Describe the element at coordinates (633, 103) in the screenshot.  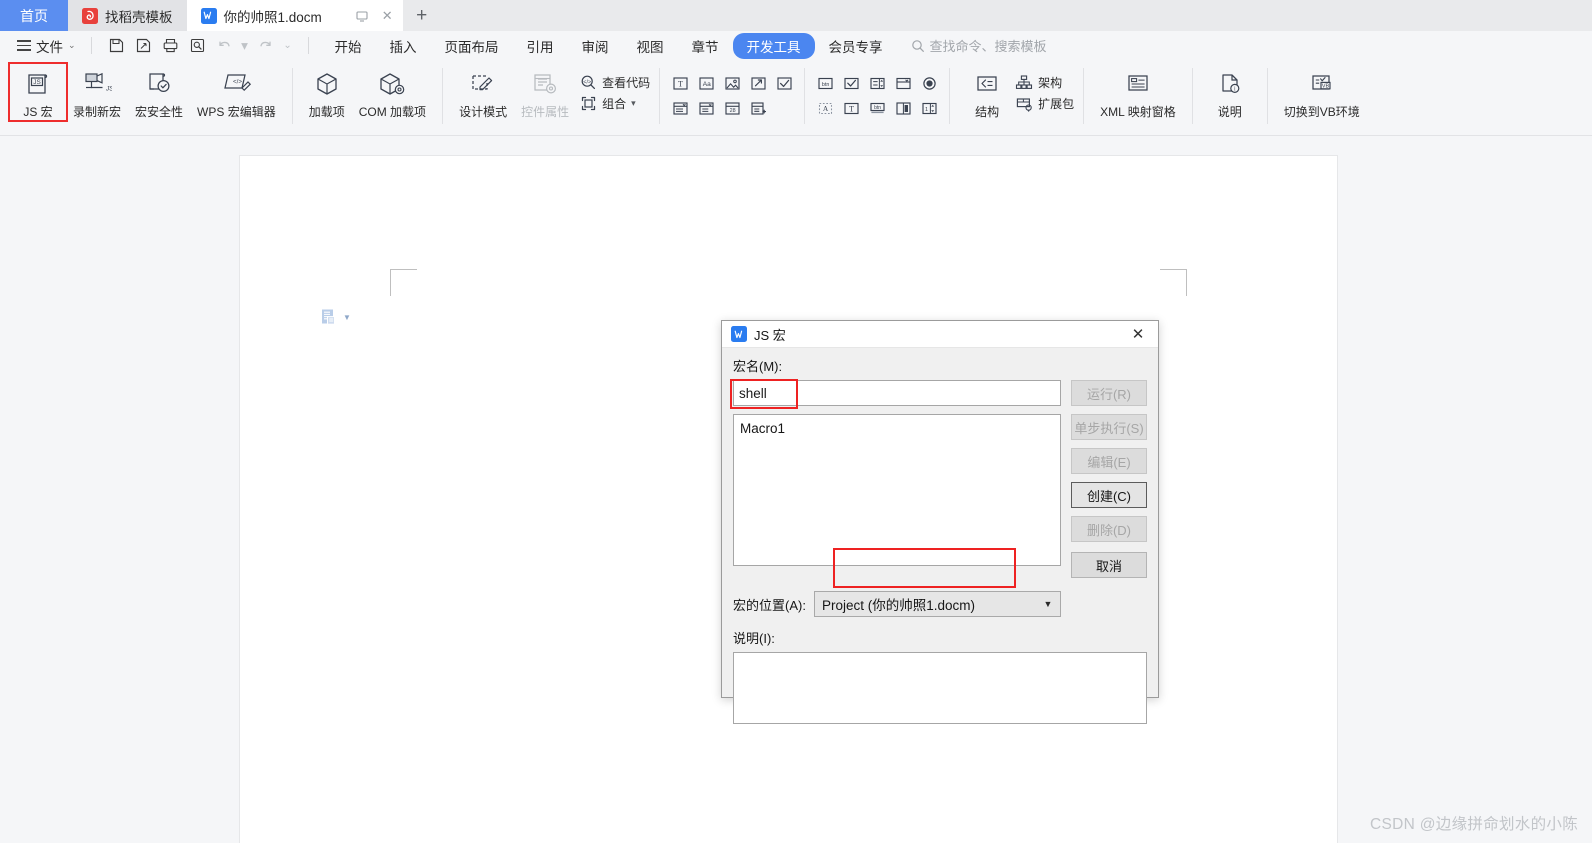
I see `chevron-down-icon: ▾` at that location.